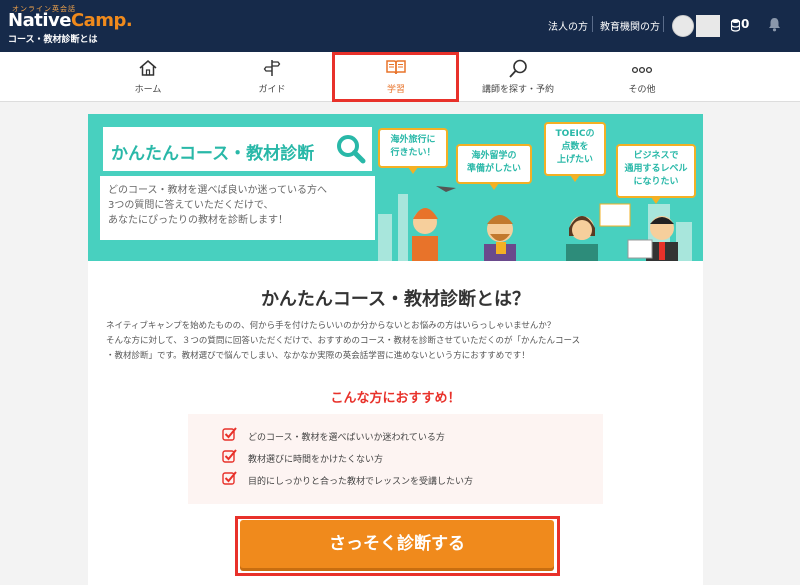 This screenshot has height=585, width=800. Describe the element at coordinates (518, 68) in the screenshot. I see `search-icon` at that location.